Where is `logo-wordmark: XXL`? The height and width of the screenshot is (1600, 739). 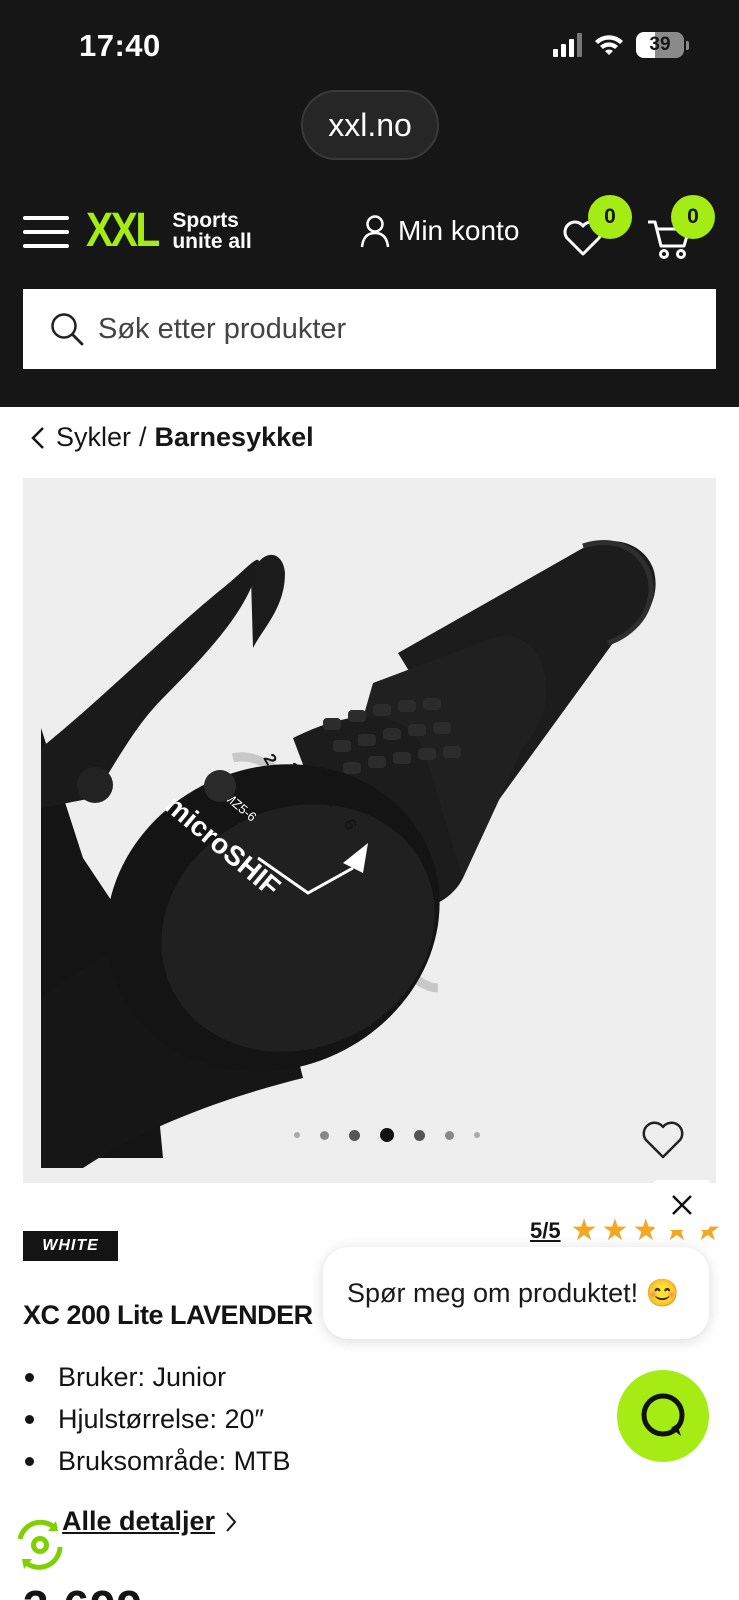
logo-wordmark: XXL is located at coordinates (123, 230).